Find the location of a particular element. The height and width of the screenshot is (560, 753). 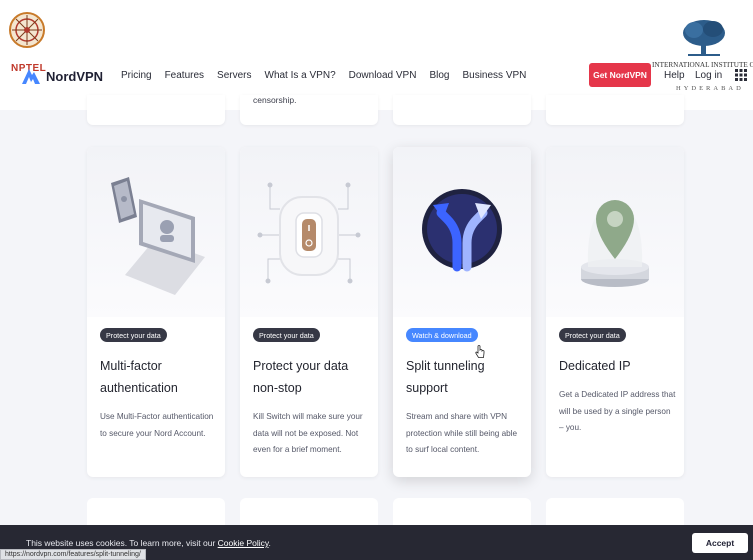

nav-pricing: Pricing is located at coordinates (136, 75).